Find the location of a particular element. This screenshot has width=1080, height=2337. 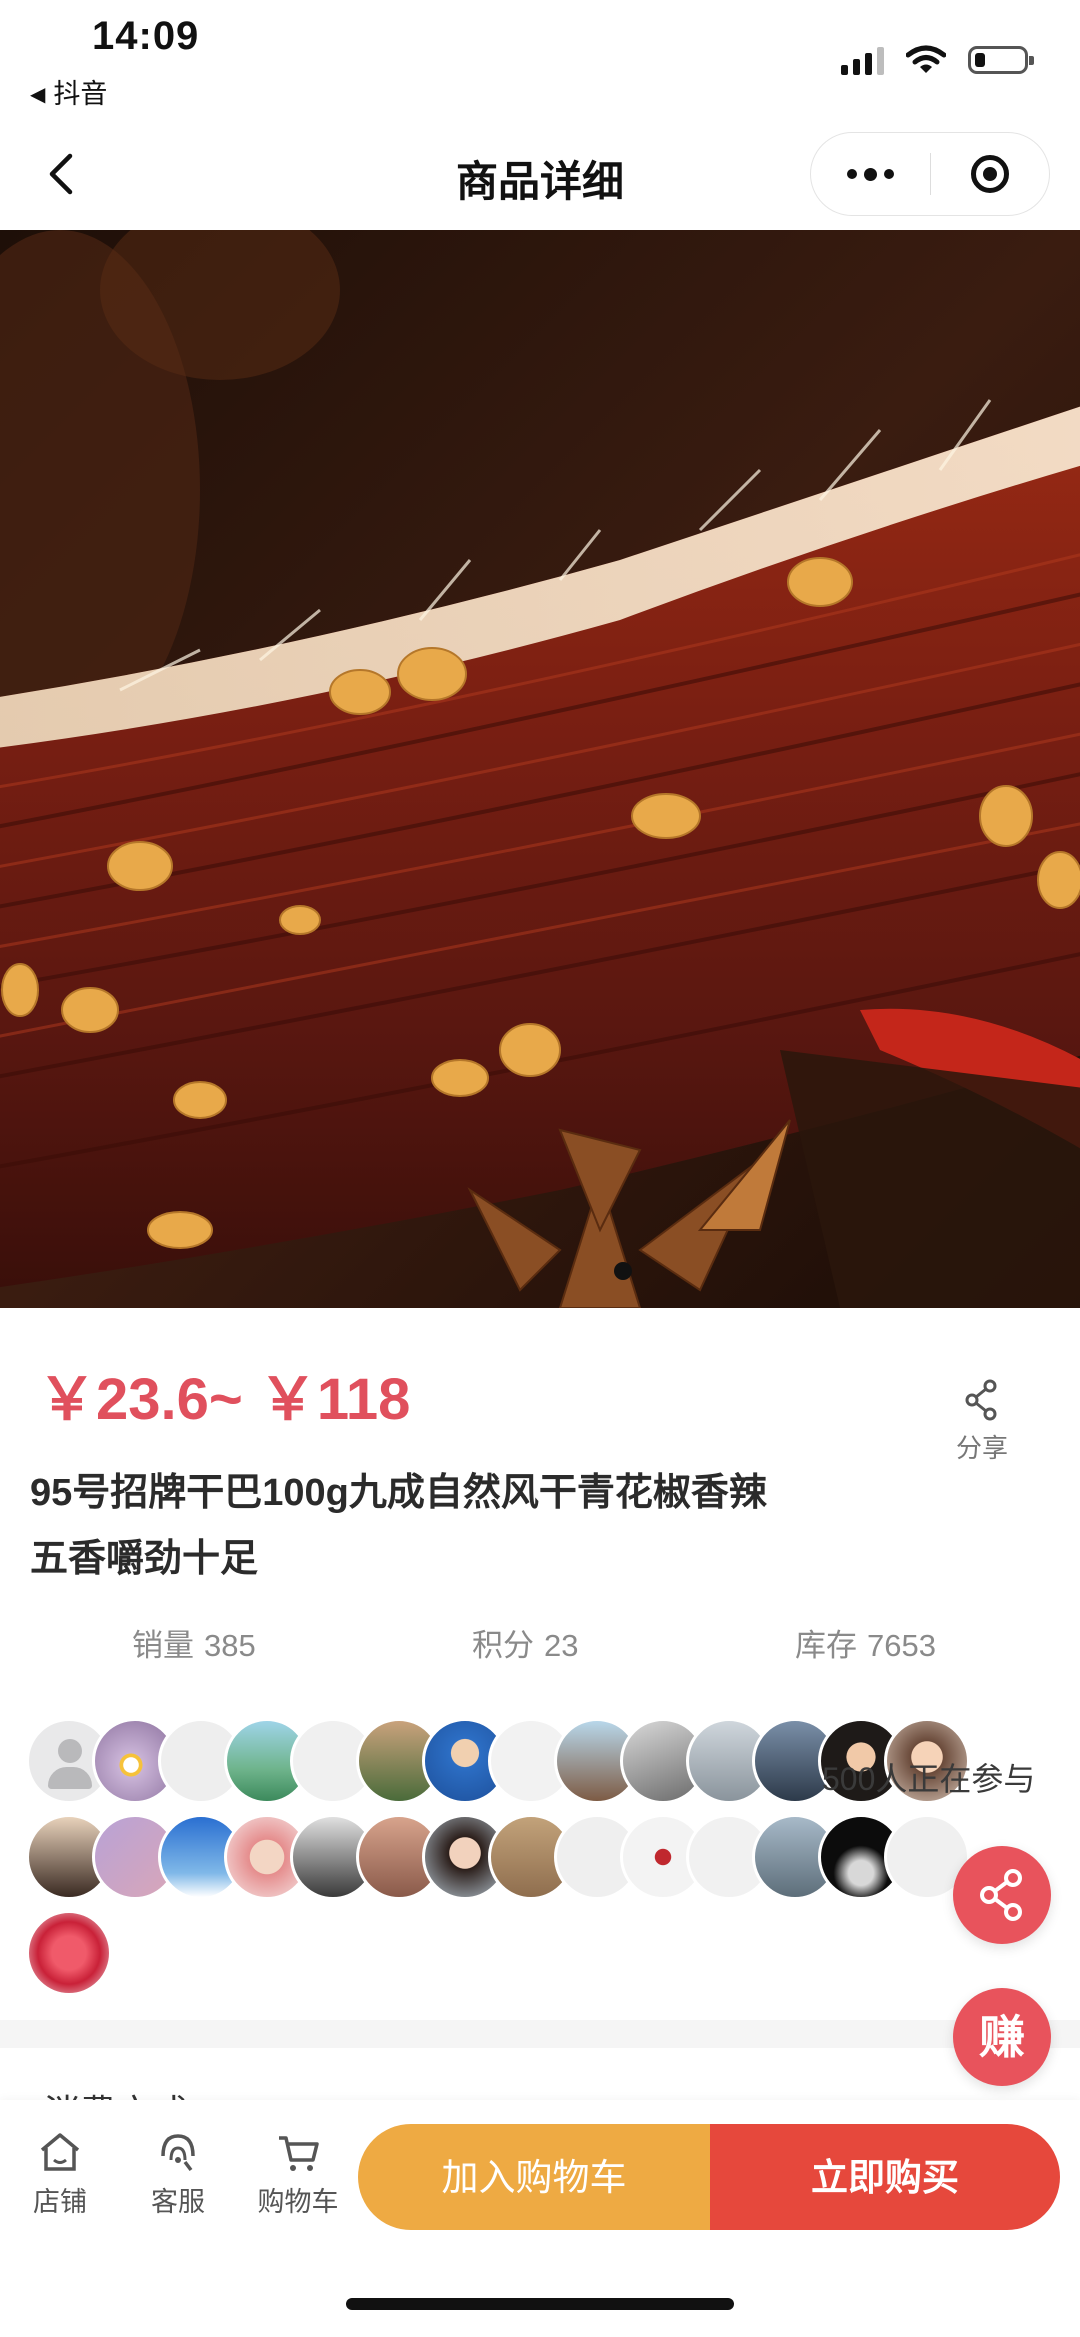

stock-value: 7653 is located at coordinates (901, 1645).